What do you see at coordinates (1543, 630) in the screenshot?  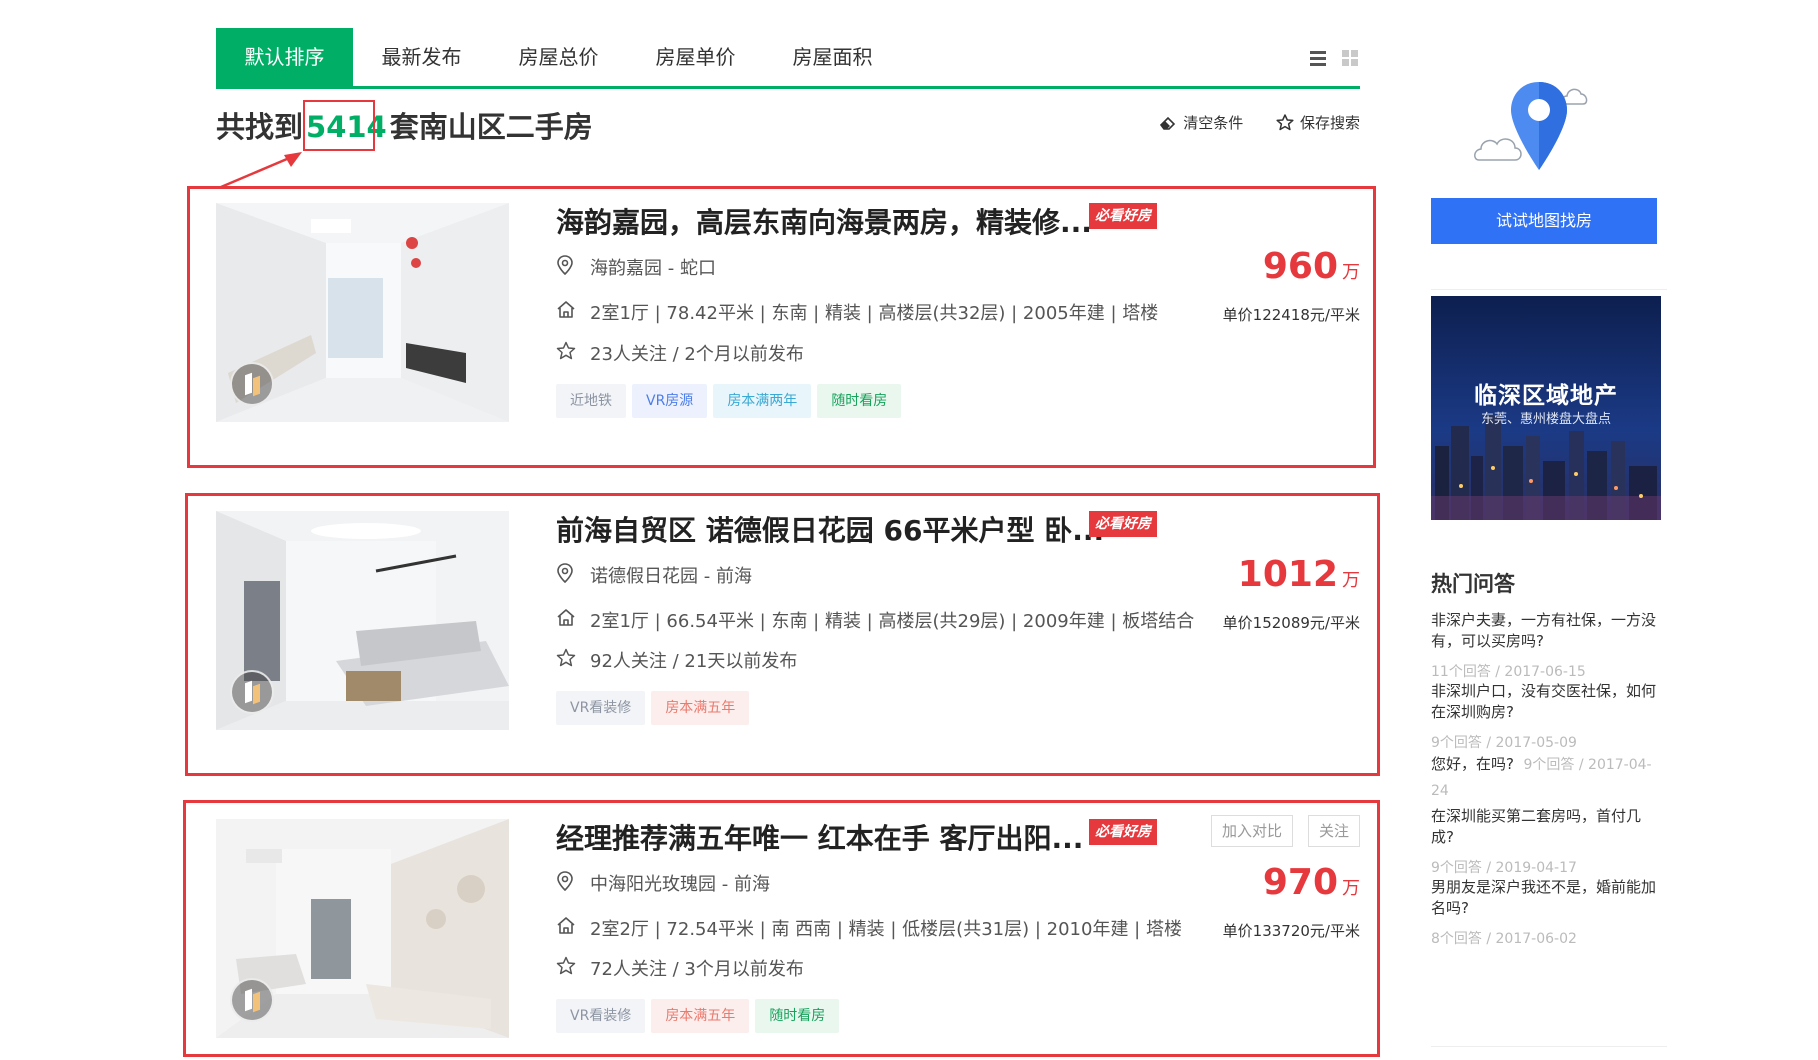 I see `qa-question: 非深户夫妻，一方有社保，一方没有，可以买房吗?` at bounding box center [1543, 630].